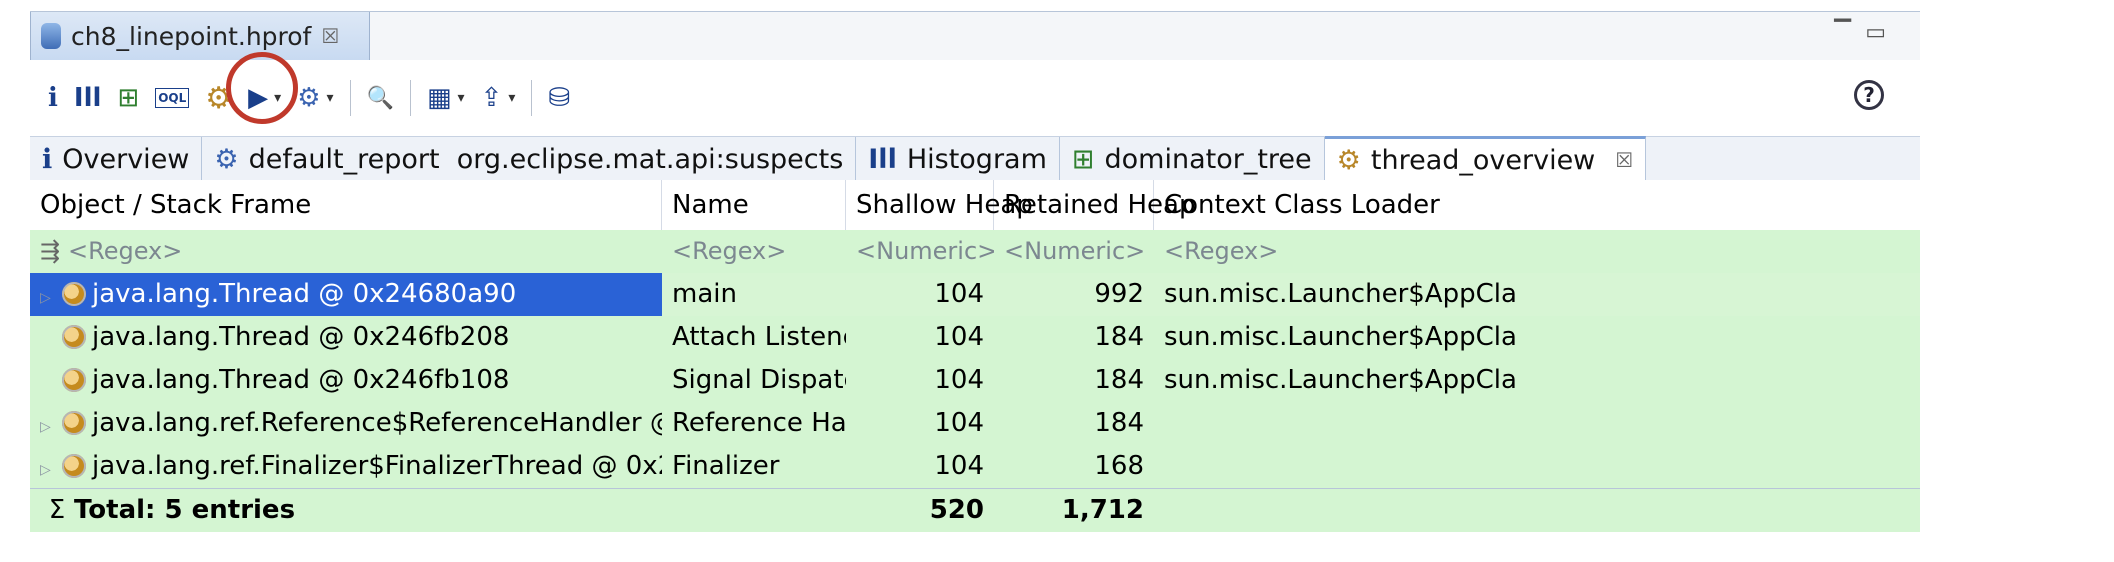  Describe the element at coordinates (1537, 510) in the screenshot. I see `total-loader-cell` at that location.